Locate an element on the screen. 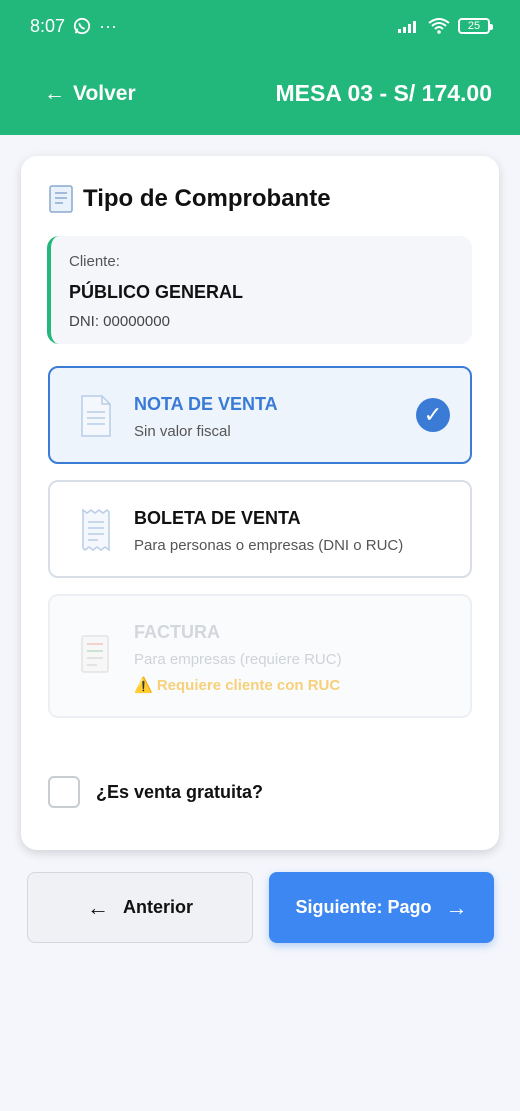 Image resolution: width=520 pixels, height=1111 pixels. document-icon is located at coordinates (96, 416).